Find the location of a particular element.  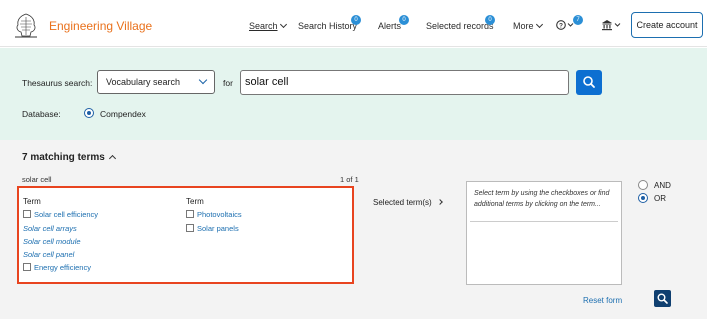

nav-selected-records: Selected records is located at coordinates (460, 26).